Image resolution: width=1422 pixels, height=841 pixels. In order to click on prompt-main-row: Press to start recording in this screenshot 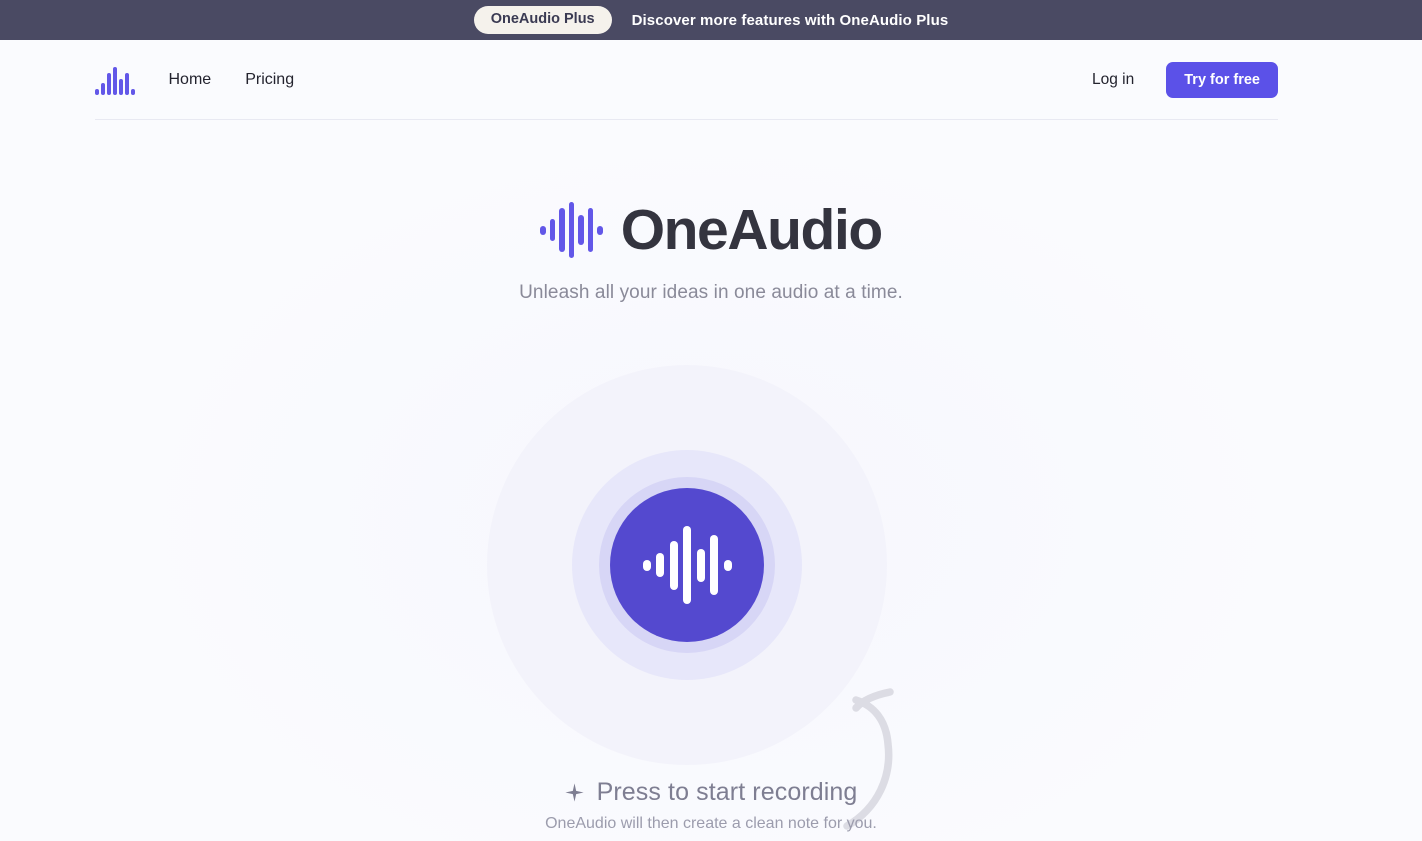, I will do `click(711, 792)`.